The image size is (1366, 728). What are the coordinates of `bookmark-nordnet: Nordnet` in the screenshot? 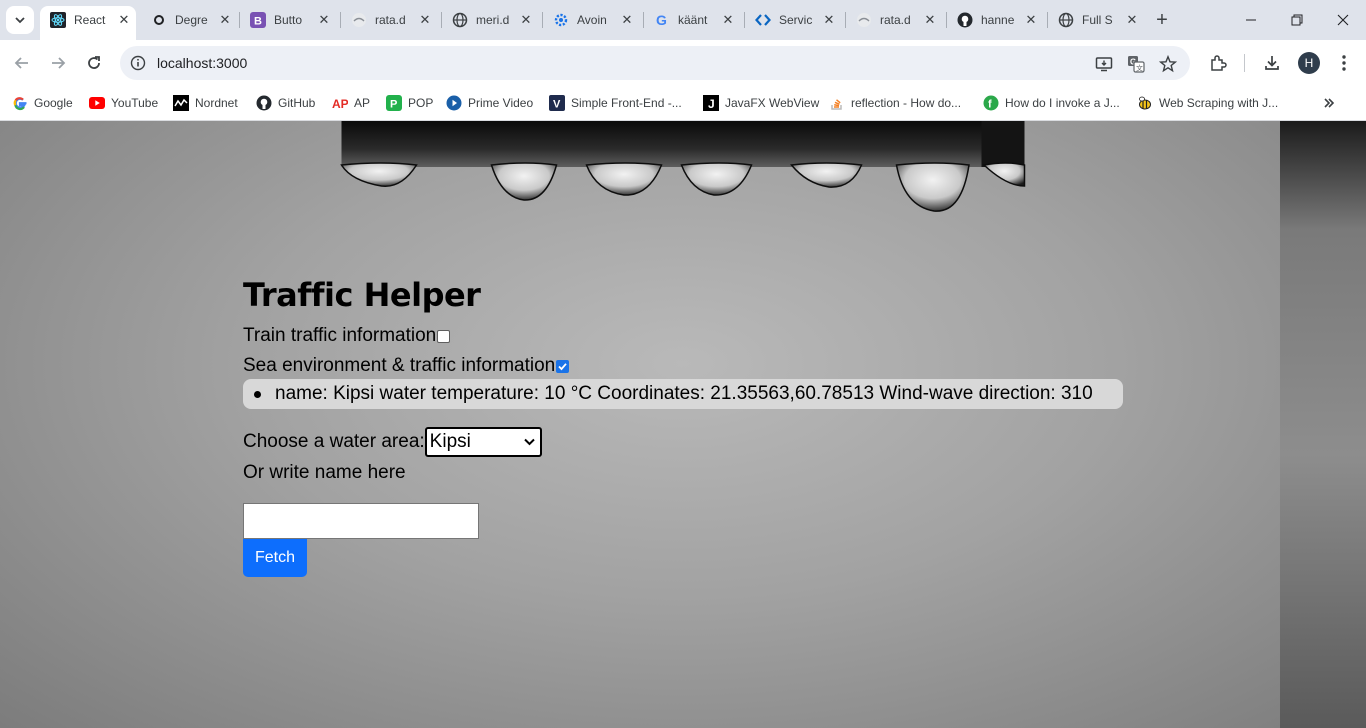 It's located at (205, 103).